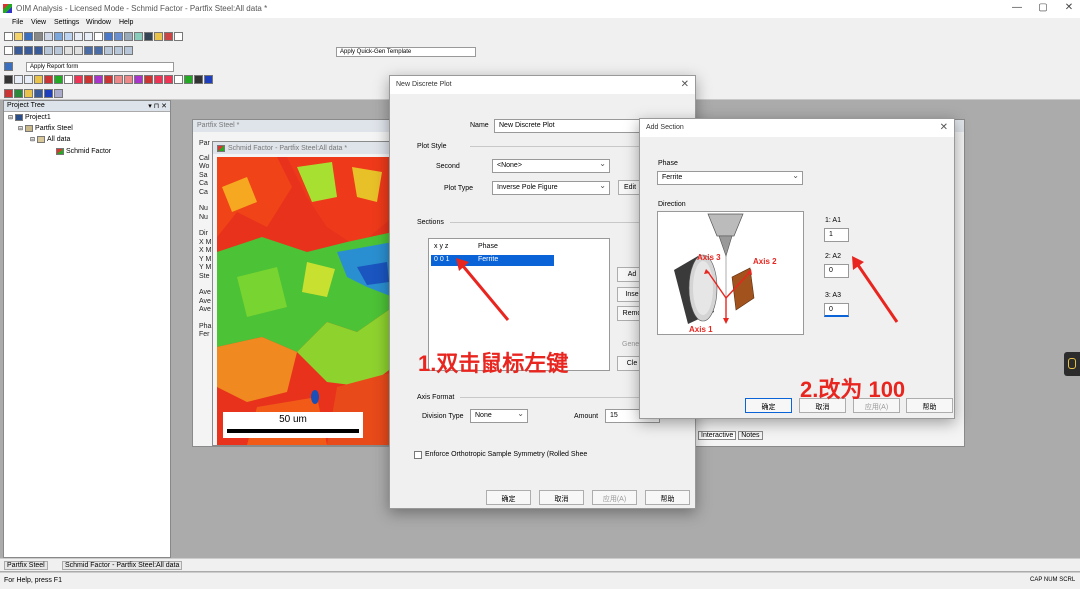  What do you see at coordinates (1053, 580) in the screenshot?
I see `keyboard-indicators: CAP NUM SCRL` at bounding box center [1053, 580].